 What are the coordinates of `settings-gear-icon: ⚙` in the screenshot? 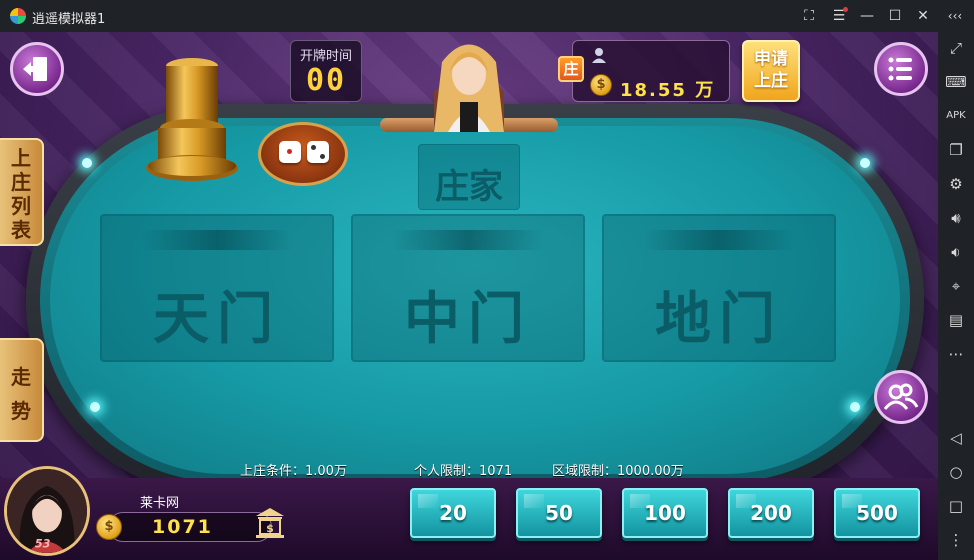 It's located at (956, 184).